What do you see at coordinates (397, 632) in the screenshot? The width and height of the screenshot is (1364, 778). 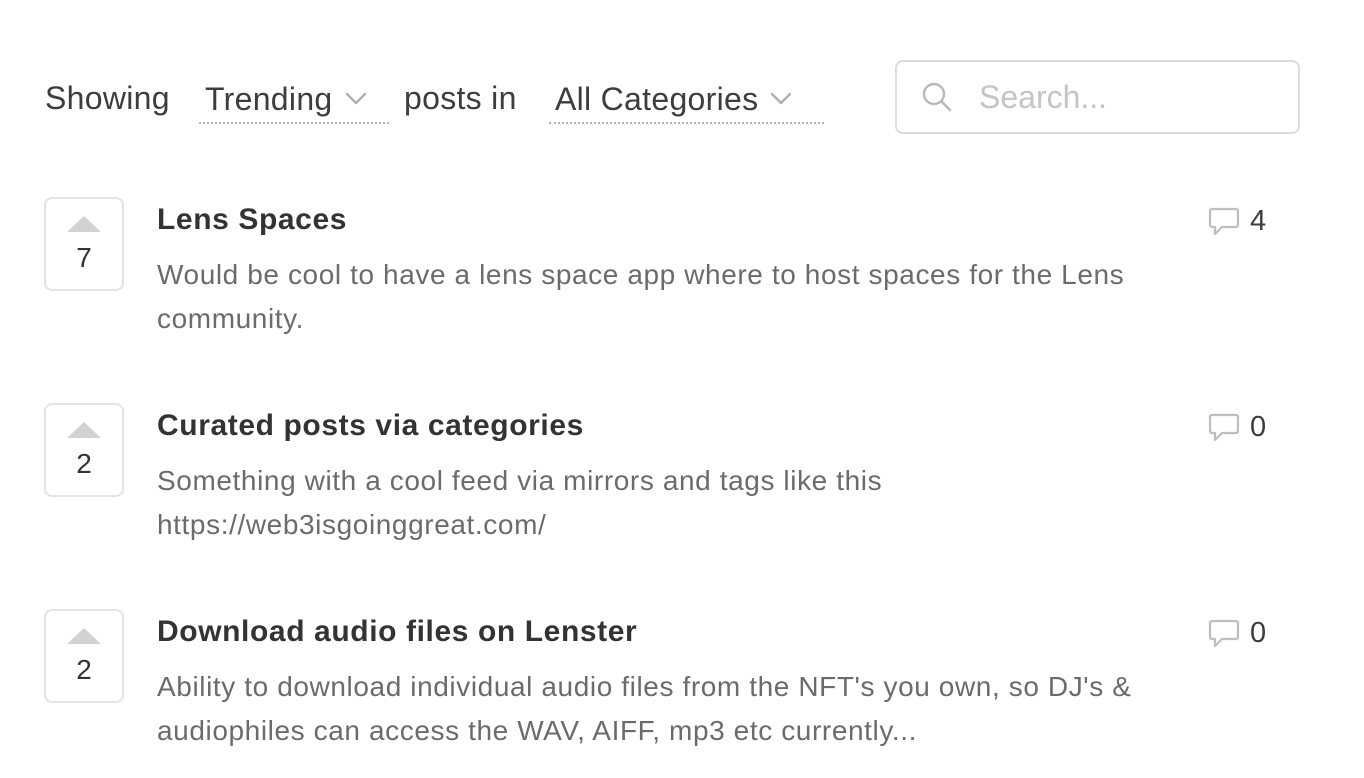 I see `post-title: Download audio files on Lenster` at bounding box center [397, 632].